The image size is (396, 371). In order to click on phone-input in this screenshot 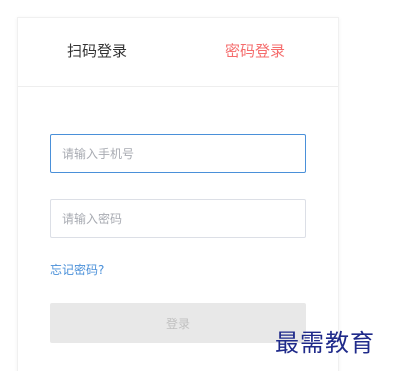, I will do `click(178, 153)`.